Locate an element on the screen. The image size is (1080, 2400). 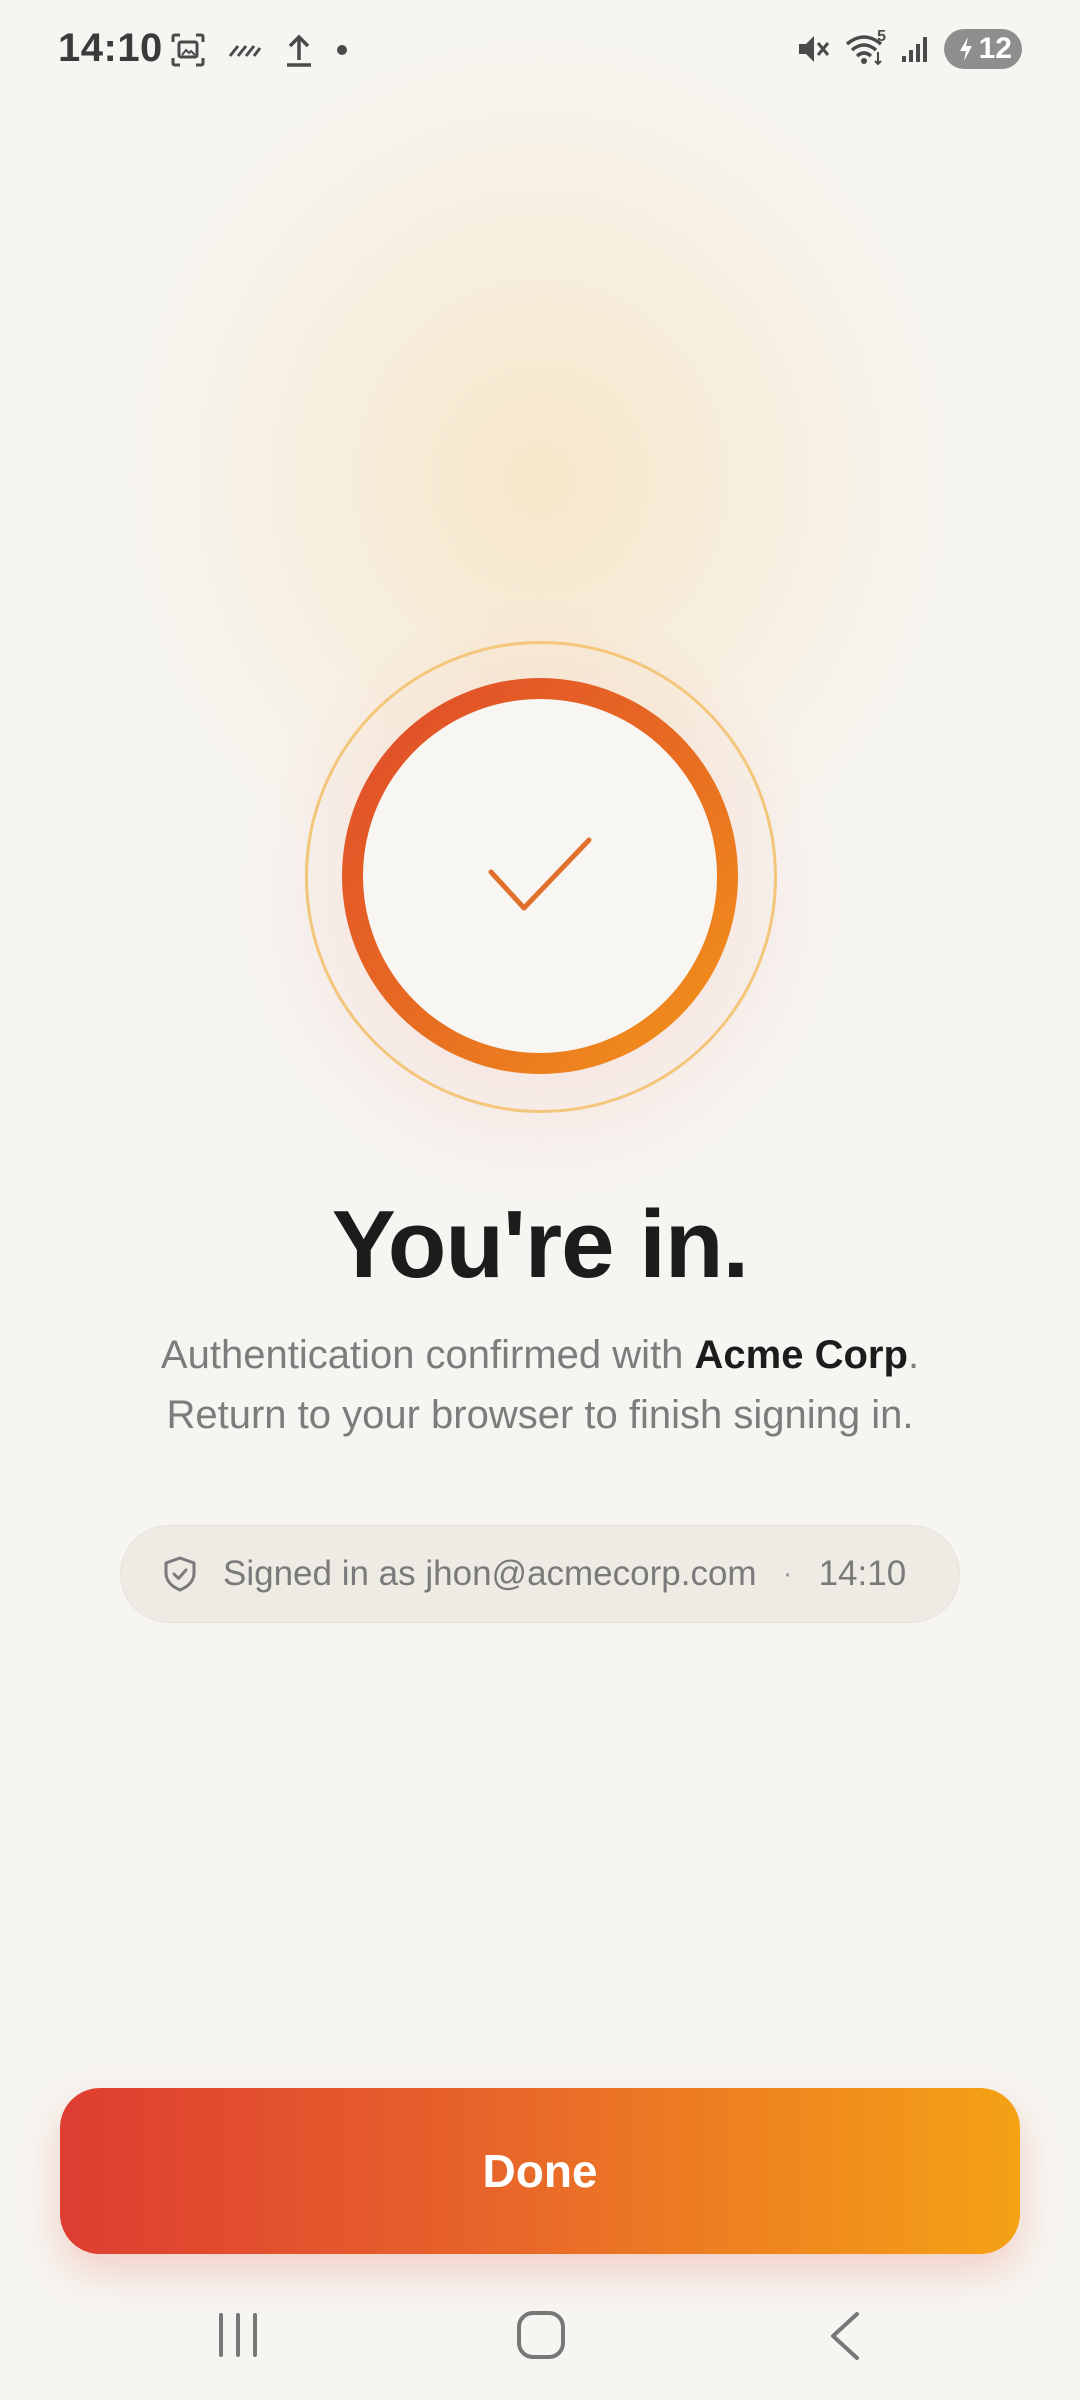
recents-icon is located at coordinates (238, 2337).